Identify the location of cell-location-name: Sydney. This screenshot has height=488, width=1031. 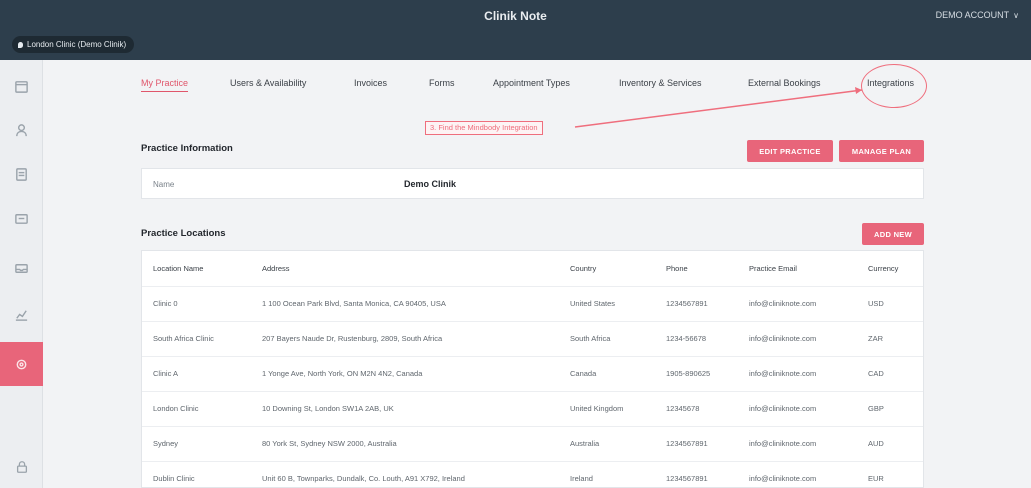
(196, 443).